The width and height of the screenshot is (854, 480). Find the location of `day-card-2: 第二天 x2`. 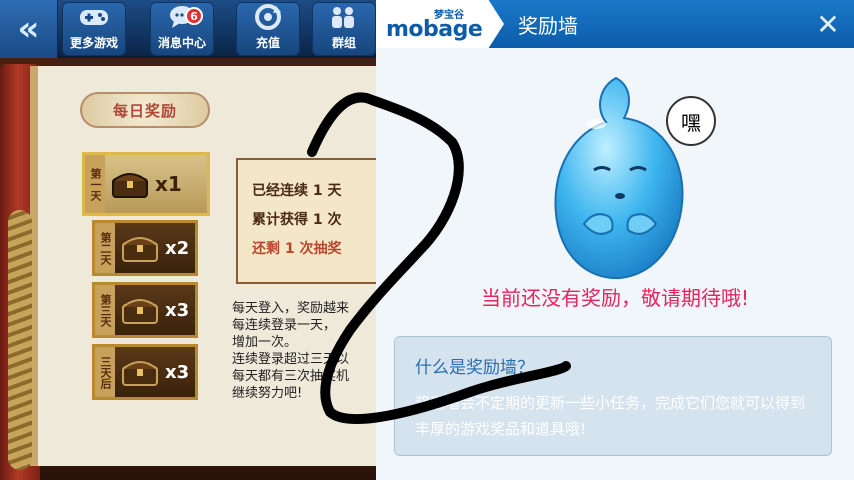

day-card-2: 第二天 x2 is located at coordinates (145, 248).